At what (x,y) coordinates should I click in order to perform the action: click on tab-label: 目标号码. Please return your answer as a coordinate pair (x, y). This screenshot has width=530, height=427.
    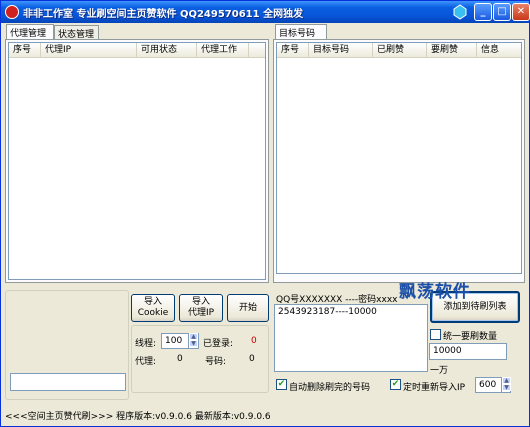
    Looking at the image, I should click on (297, 34).